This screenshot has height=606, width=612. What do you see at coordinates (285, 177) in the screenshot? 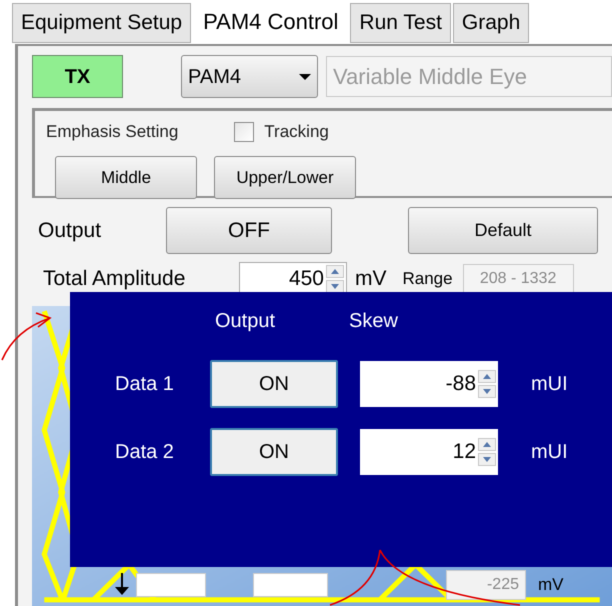
I see `emphasis-button: Upper/Lower` at bounding box center [285, 177].